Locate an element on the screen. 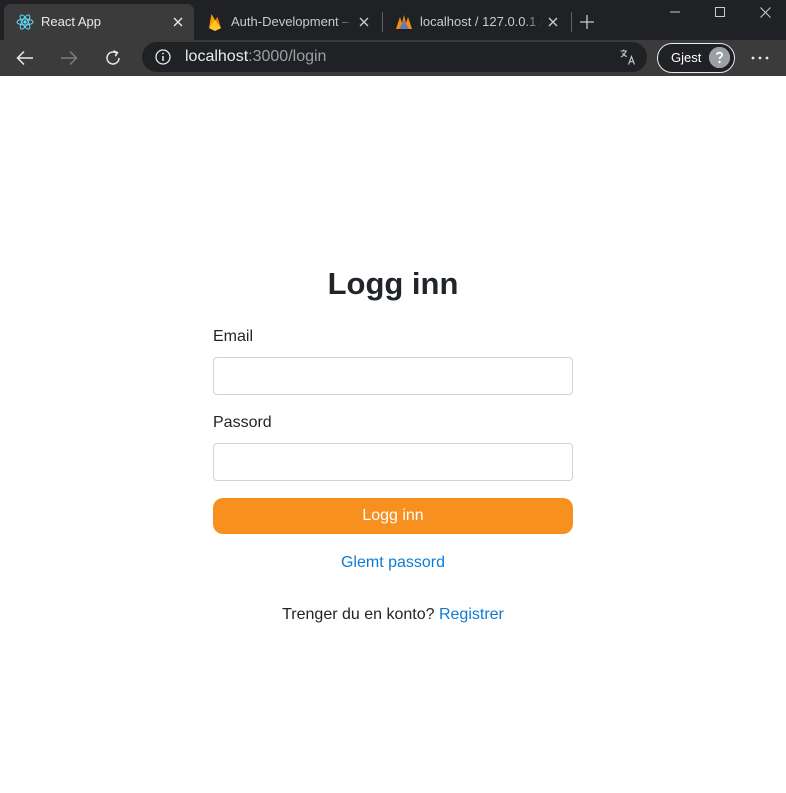 This screenshot has width=786, height=793. tab-phpmyadmin: localhost / 127.0.0.1 / d is located at coordinates (476, 22).